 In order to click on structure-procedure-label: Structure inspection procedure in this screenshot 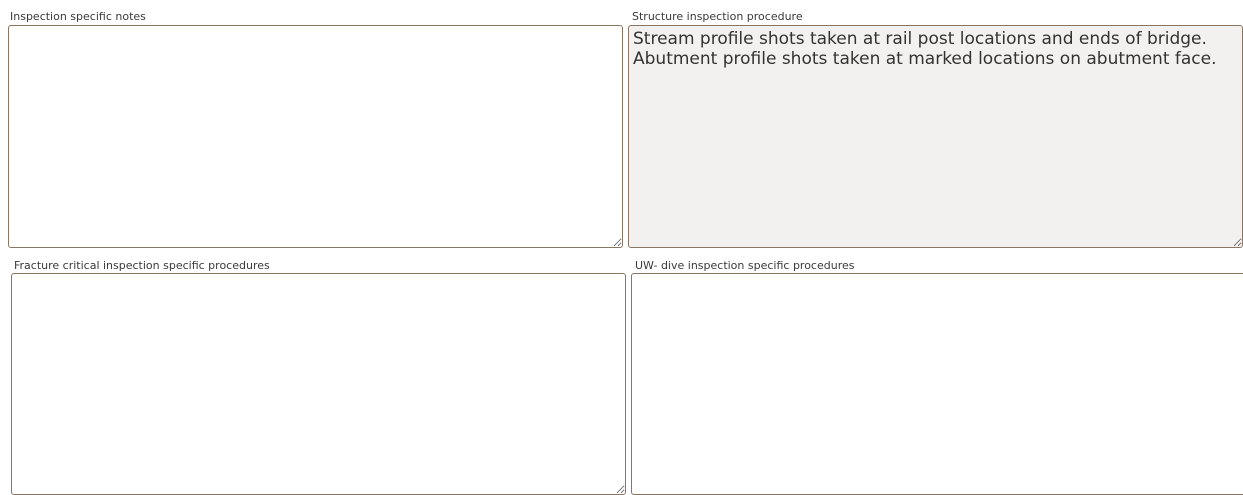, I will do `click(717, 16)`.